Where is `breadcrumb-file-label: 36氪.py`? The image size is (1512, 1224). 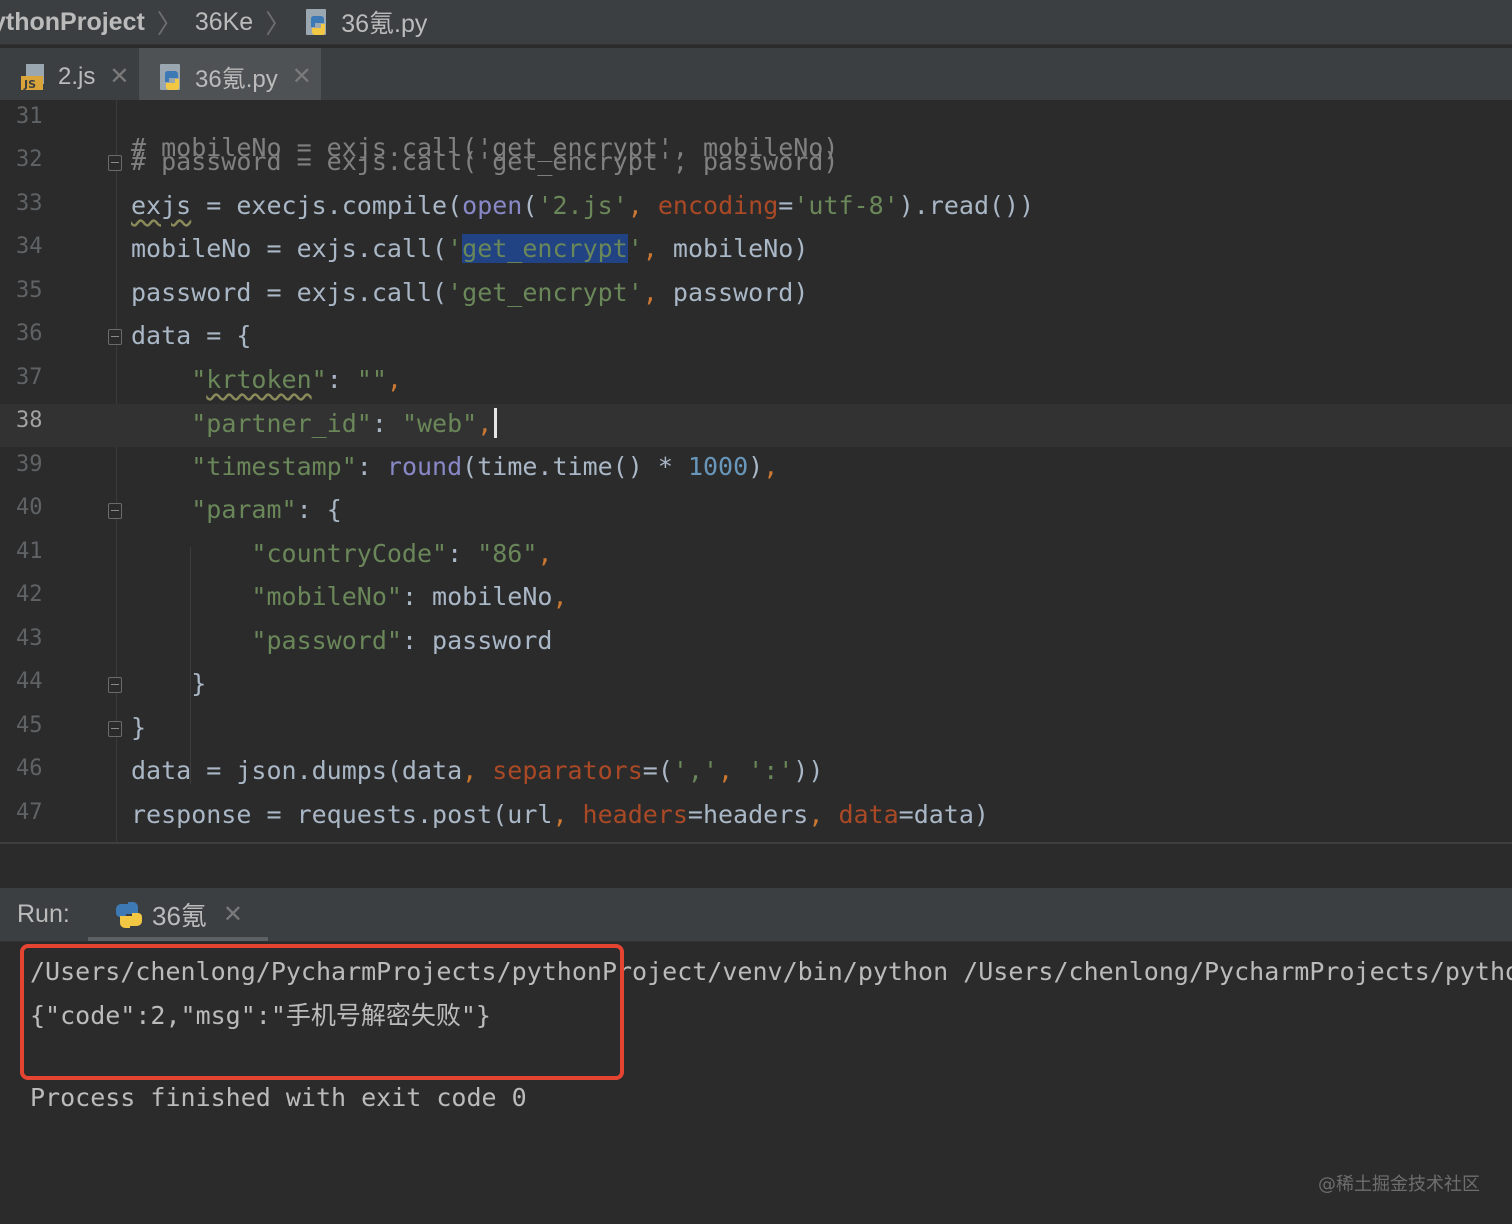
breadcrumb-file-label: 36氪.py is located at coordinates (384, 24).